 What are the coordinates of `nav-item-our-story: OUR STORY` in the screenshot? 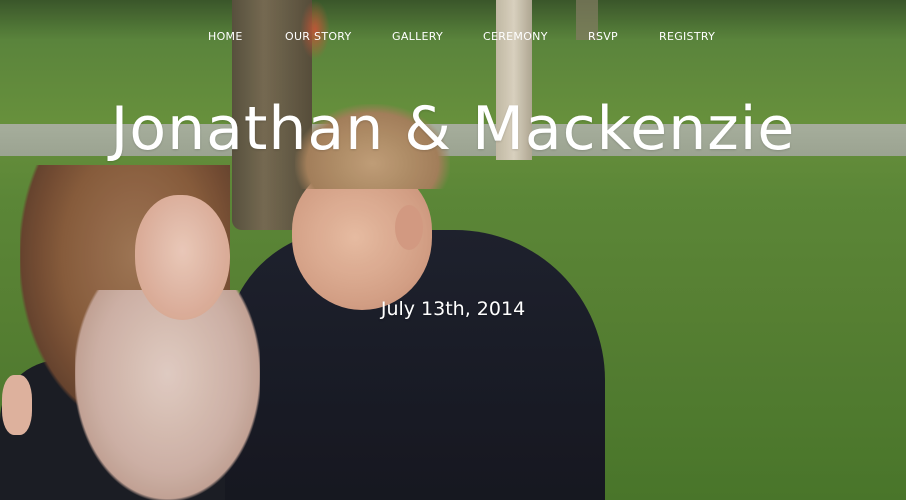 It's located at (318, 37).